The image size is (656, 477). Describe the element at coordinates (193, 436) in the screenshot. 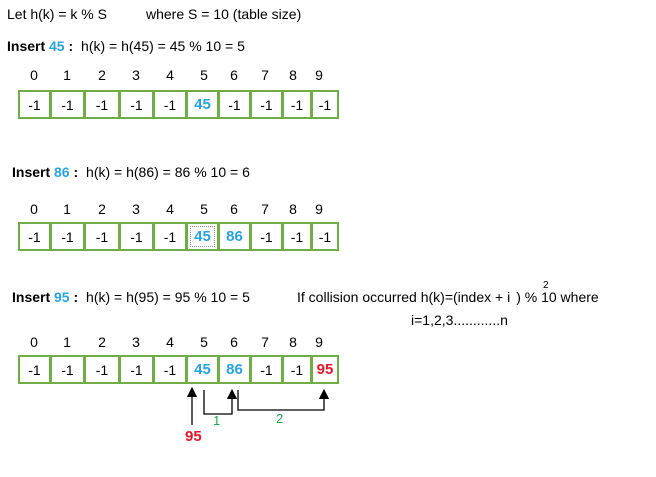

I see `probe-key-label: 95` at that location.